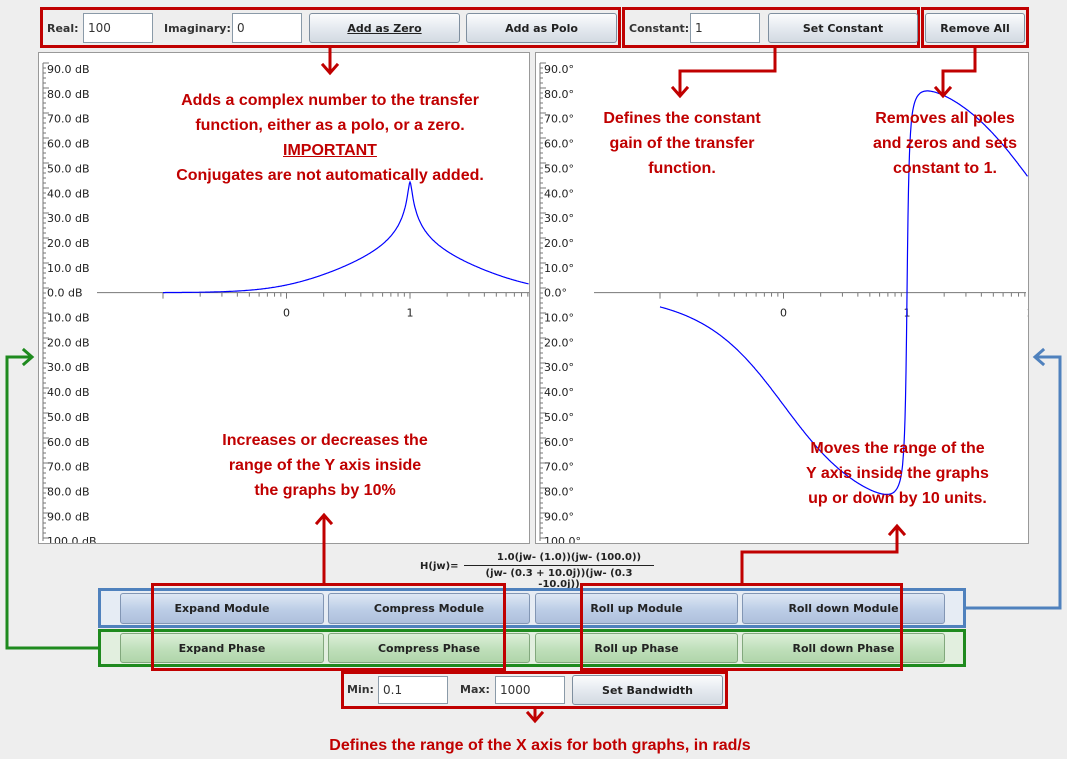 Image resolution: width=1067 pixels, height=759 pixels. I want to click on add-as-polo-button: Add as Polo, so click(541, 28).